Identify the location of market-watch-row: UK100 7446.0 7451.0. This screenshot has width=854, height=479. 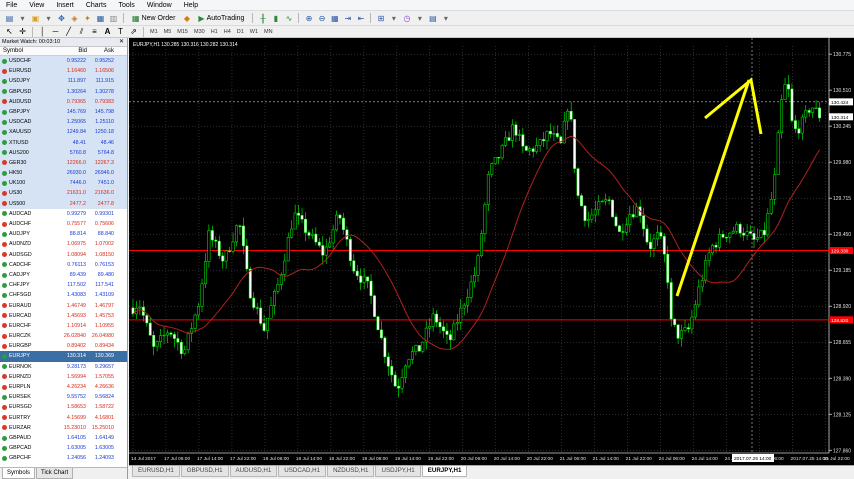
(63, 183).